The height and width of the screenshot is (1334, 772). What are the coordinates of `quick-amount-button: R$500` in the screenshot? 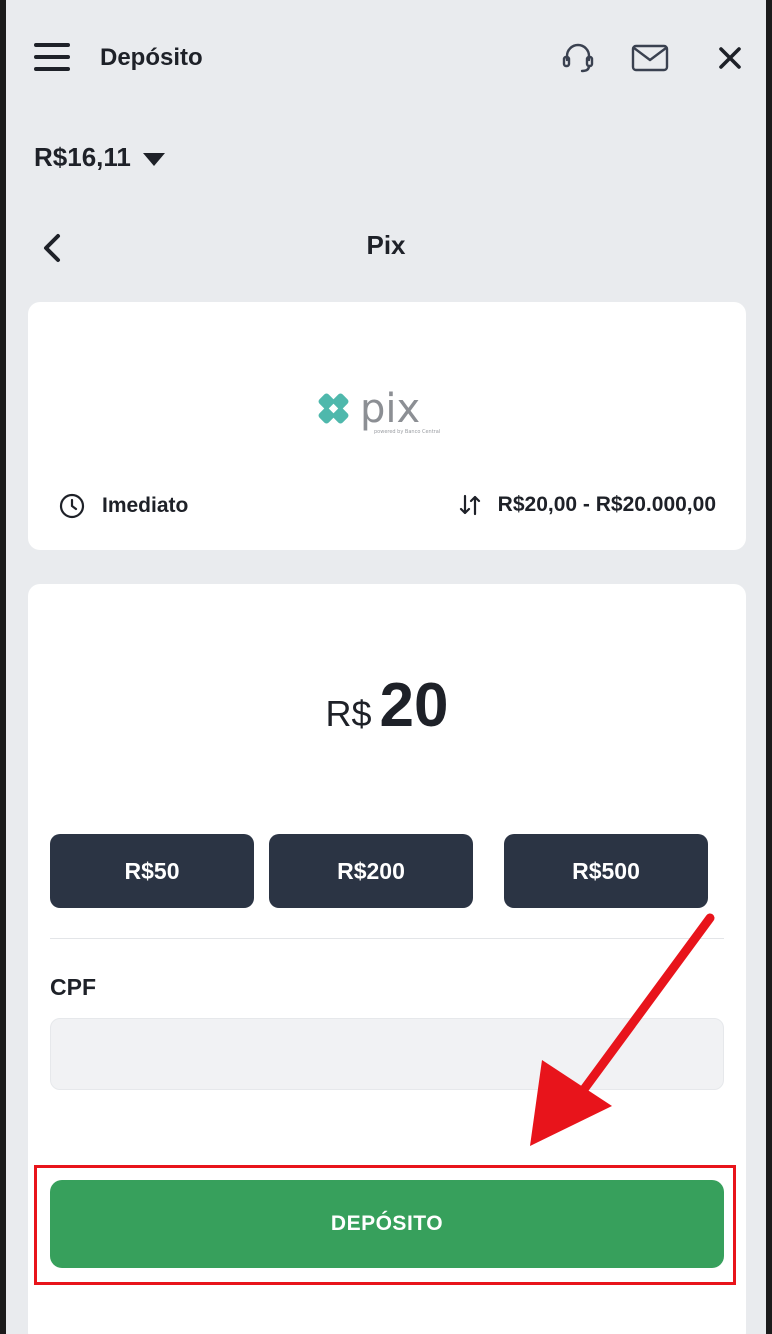 It's located at (606, 871).